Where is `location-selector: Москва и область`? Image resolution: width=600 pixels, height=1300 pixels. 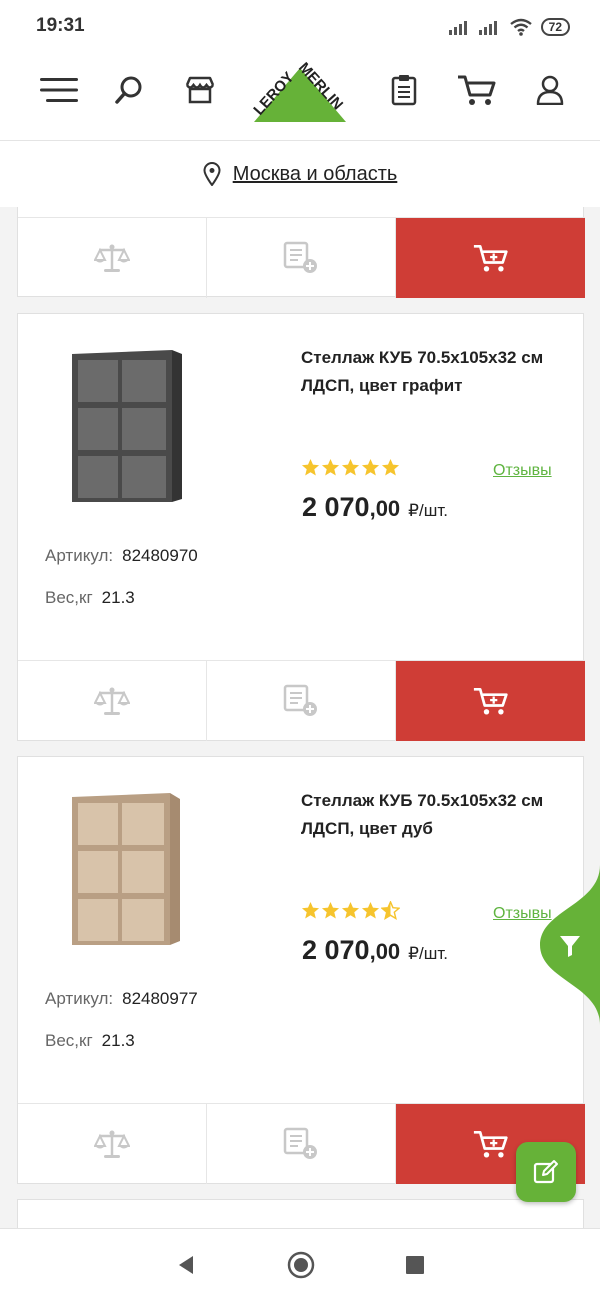
location-selector: Москва и область is located at coordinates (300, 174).